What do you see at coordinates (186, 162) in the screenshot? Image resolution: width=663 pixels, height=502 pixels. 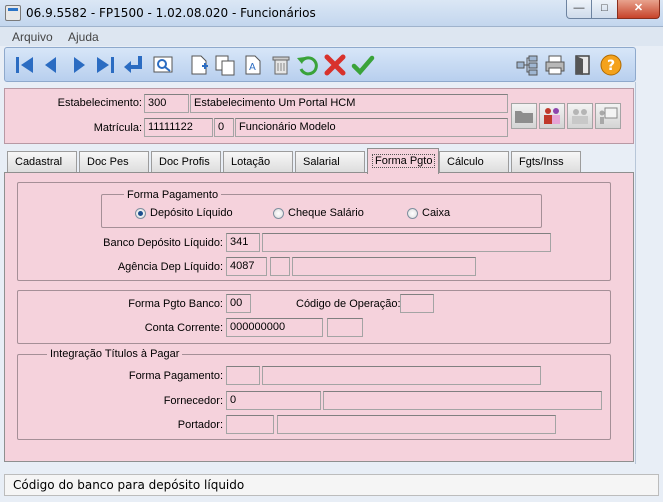 I see `tab-doc-profis: Doc Profis` at bounding box center [186, 162].